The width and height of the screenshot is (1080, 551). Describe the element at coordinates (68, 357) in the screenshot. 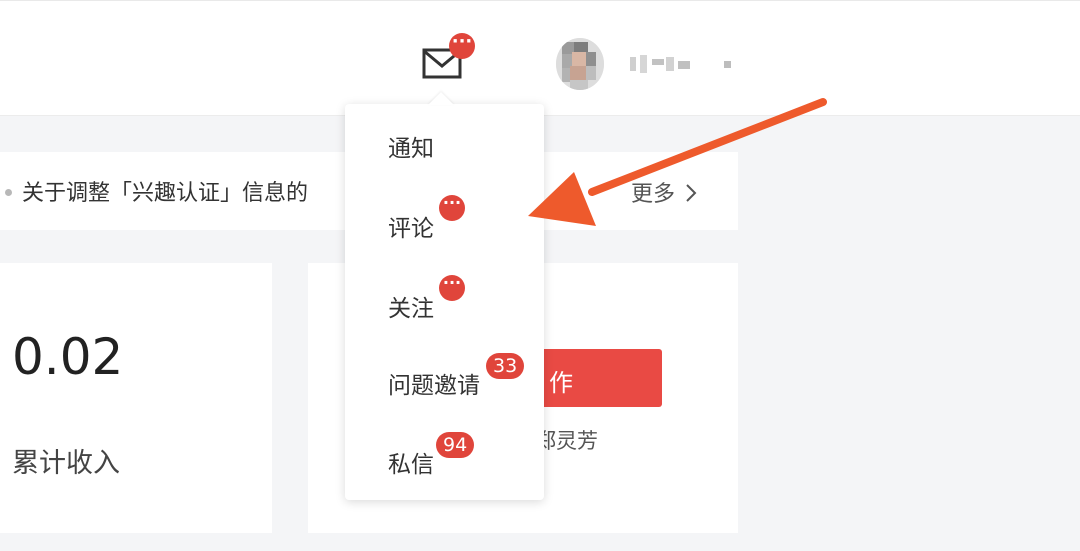

I see `income-value: 0.02` at that location.